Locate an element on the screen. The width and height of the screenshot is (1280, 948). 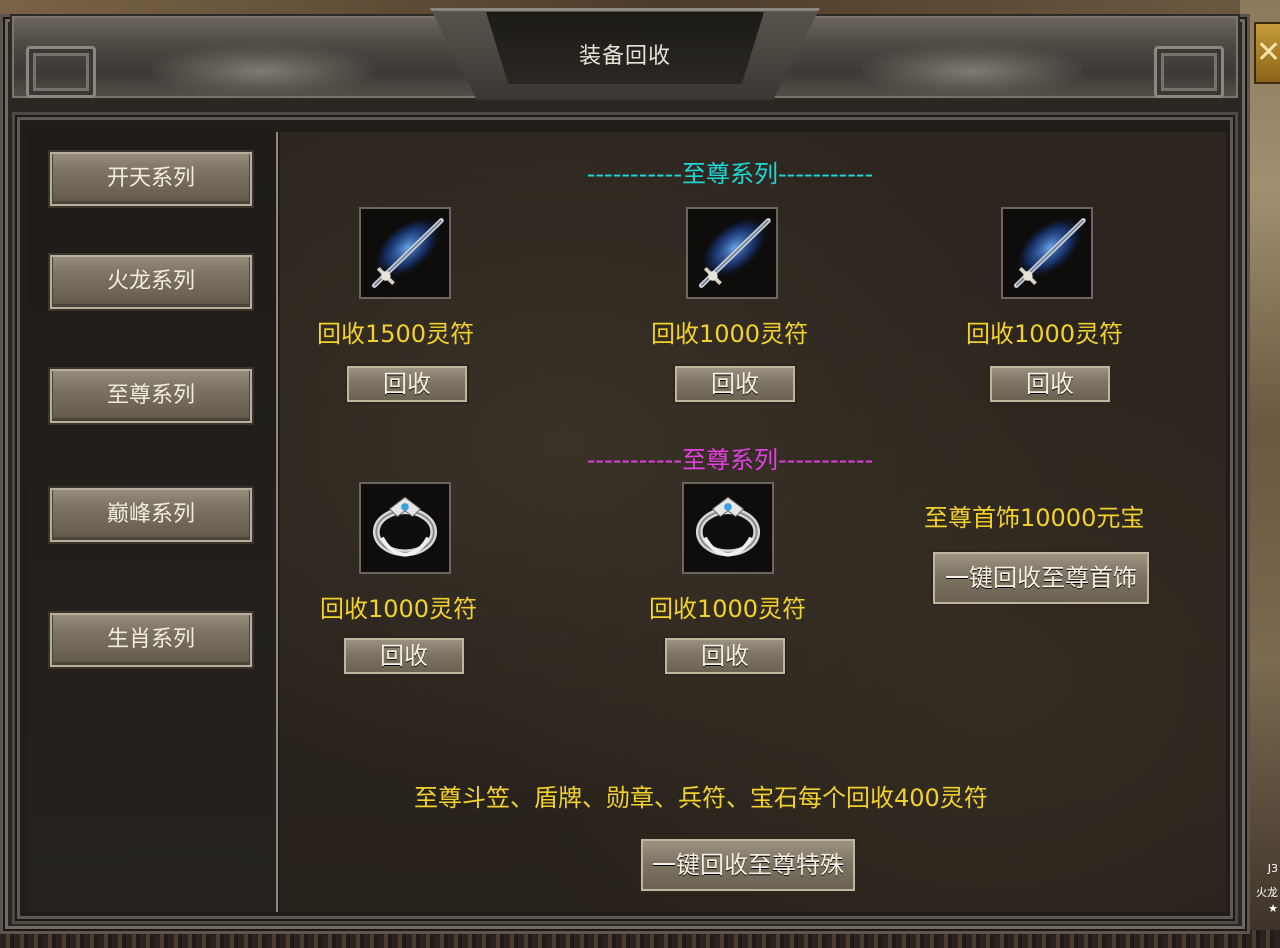
sidebar-item-dianfeng: 巅峰系列 is located at coordinates (151, 515).